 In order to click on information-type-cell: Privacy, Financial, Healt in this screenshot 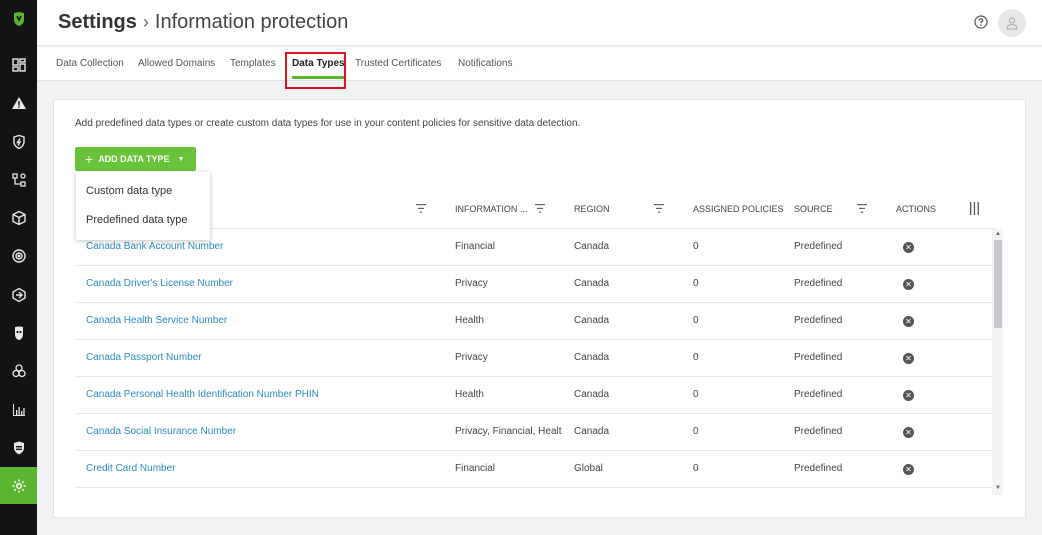, I will do `click(508, 431)`.